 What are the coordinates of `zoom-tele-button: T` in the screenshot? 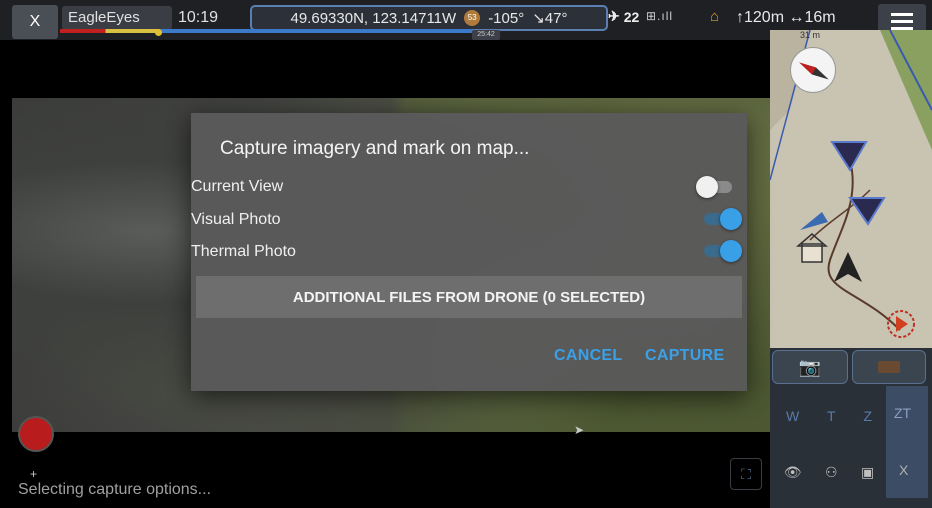 It's located at (831, 416).